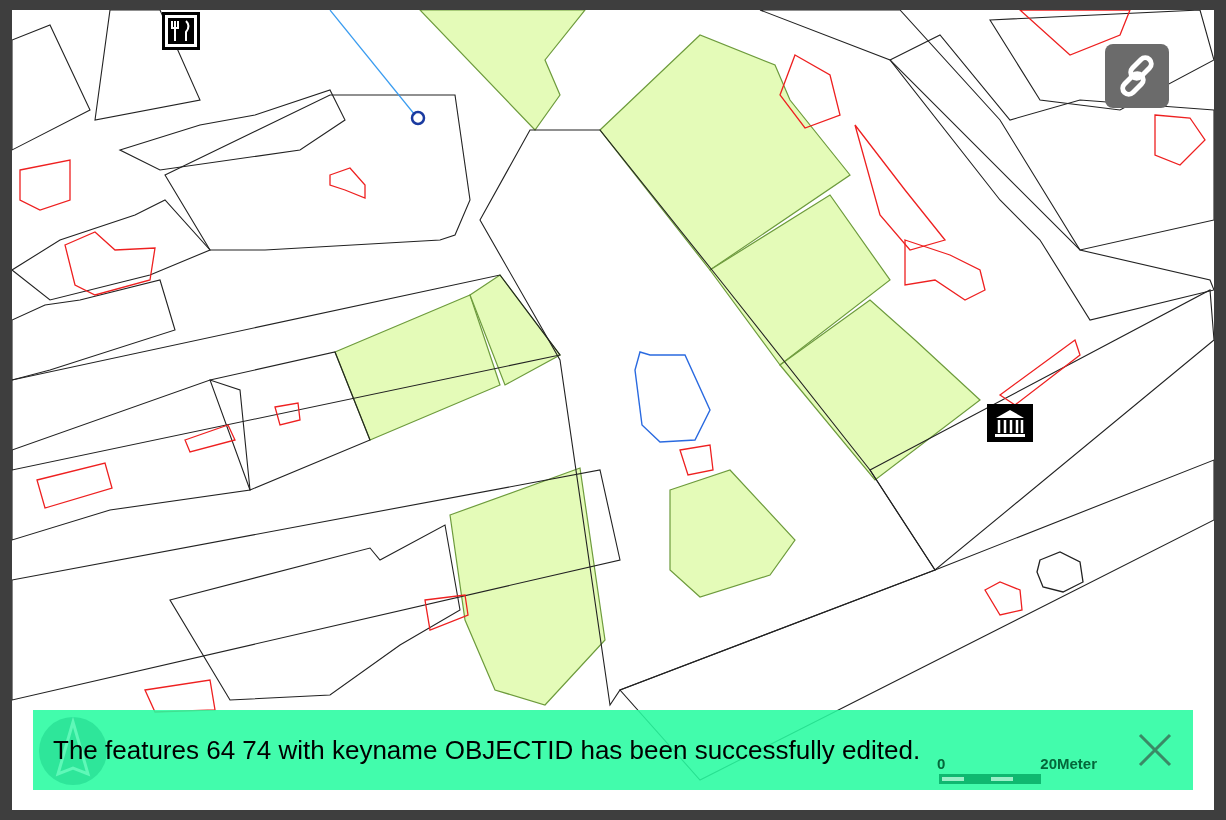 This screenshot has height=820, width=1226. I want to click on close-icon, so click(1155, 750).